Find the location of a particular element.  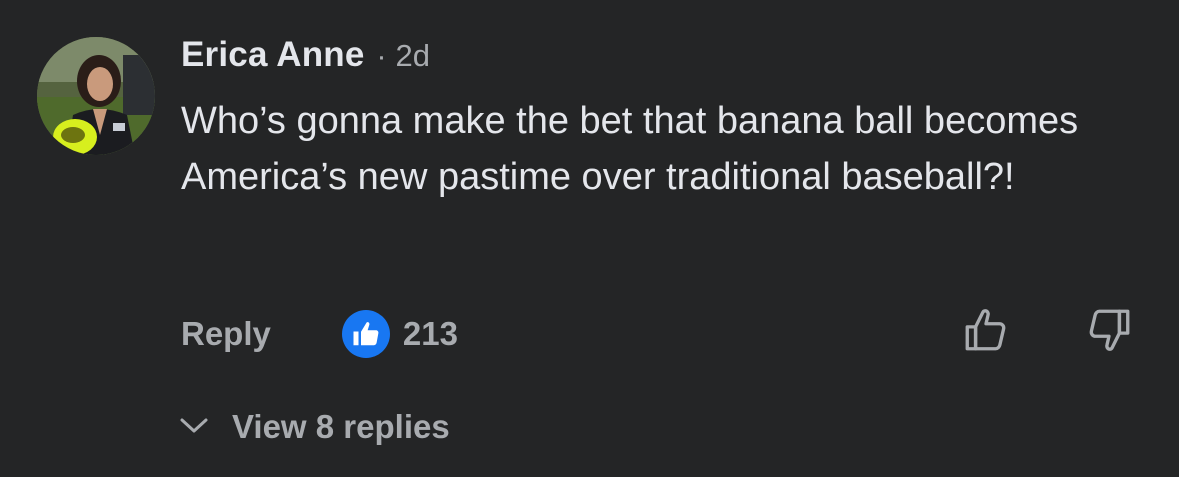

comment-actions: Reply 213 is located at coordinates (319, 334).